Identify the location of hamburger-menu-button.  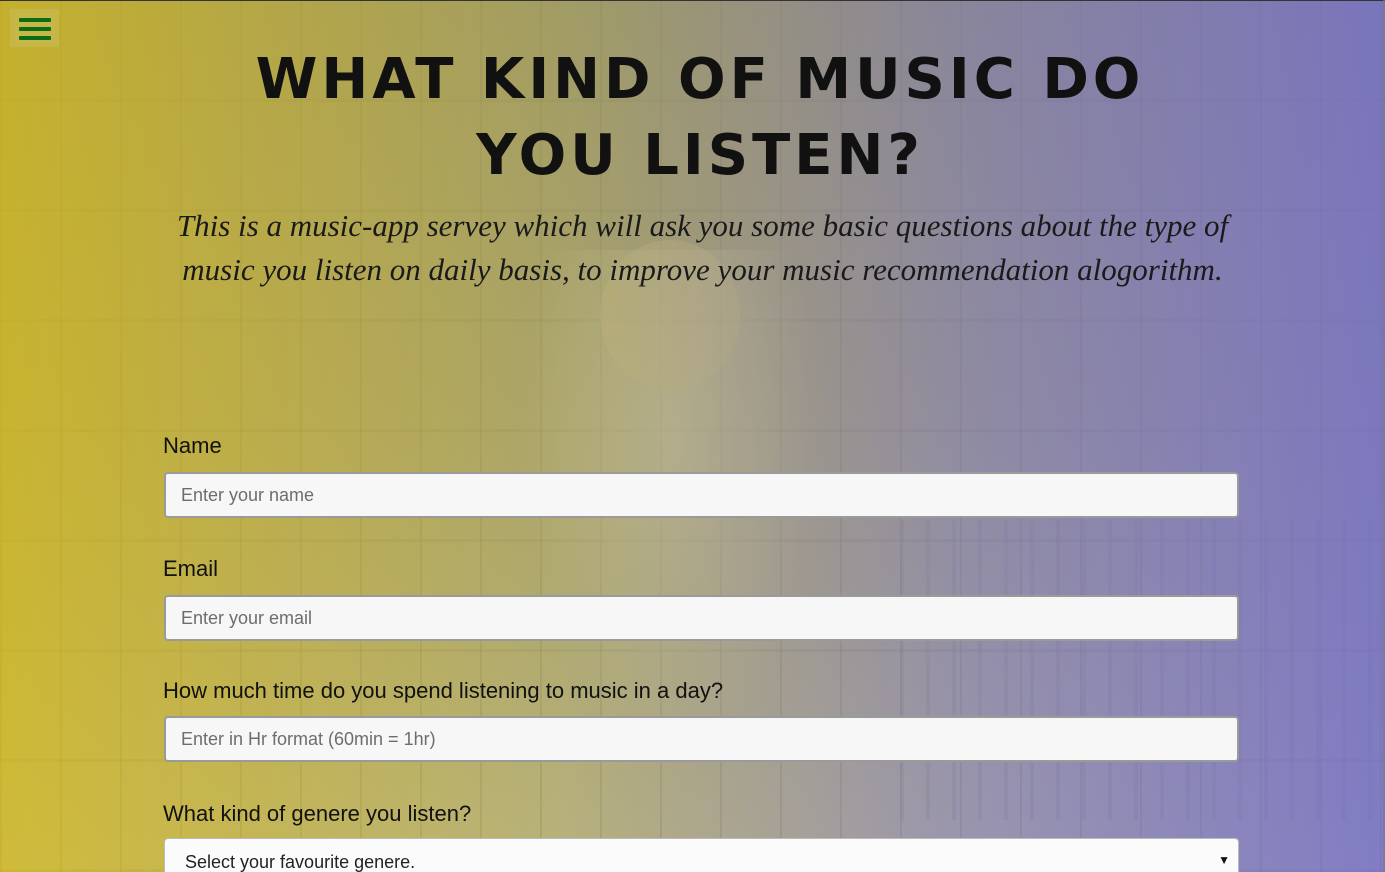
(34, 28).